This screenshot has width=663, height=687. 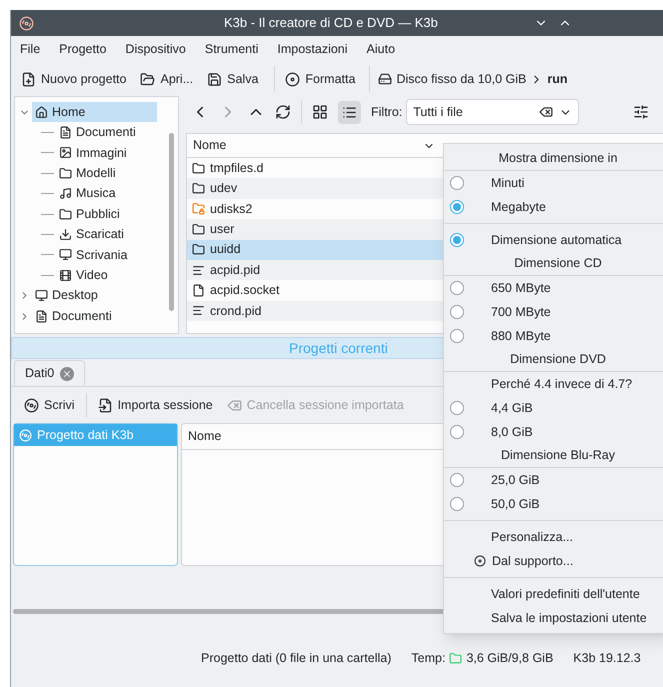 I want to click on reload-icon, so click(x=283, y=112).